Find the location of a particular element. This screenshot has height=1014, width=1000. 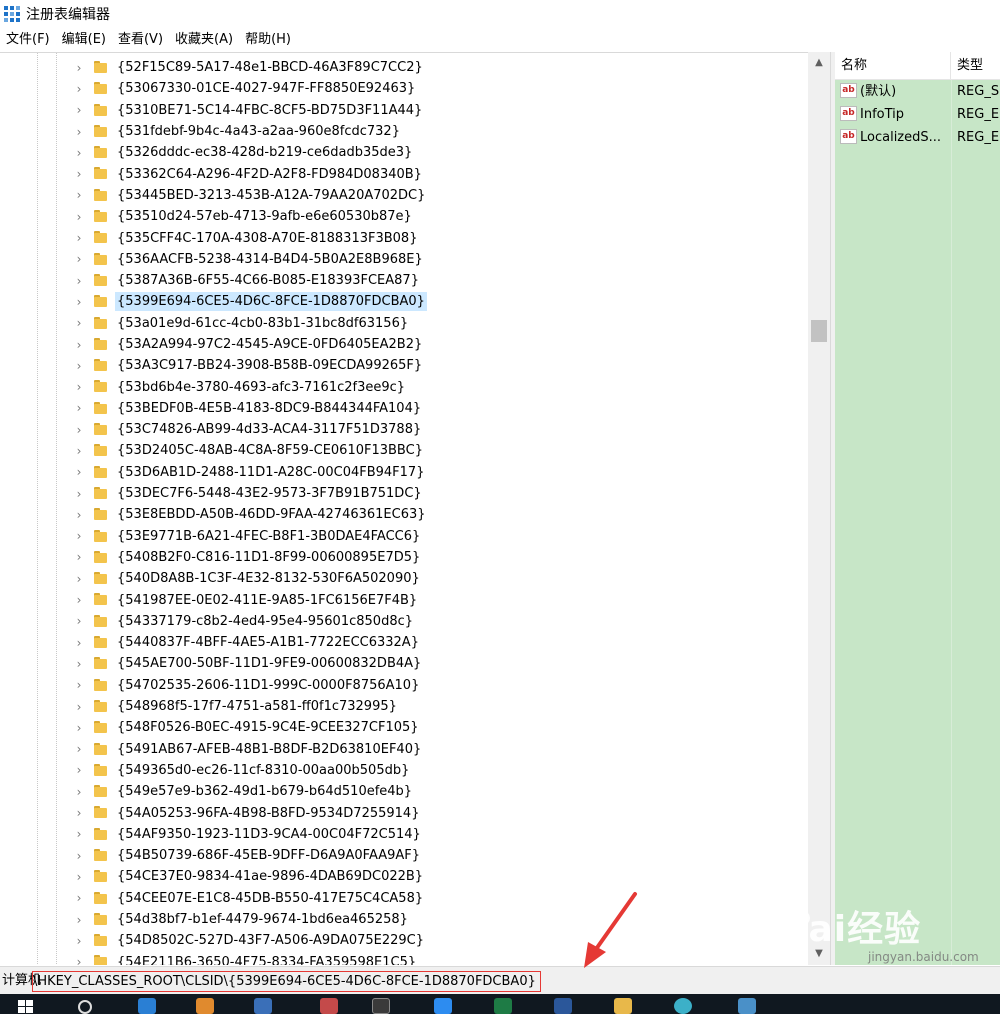

tree-item: › {52F15C89-5A17-48e1-BBCD-46A3F89C7CC2} is located at coordinates (404, 67).